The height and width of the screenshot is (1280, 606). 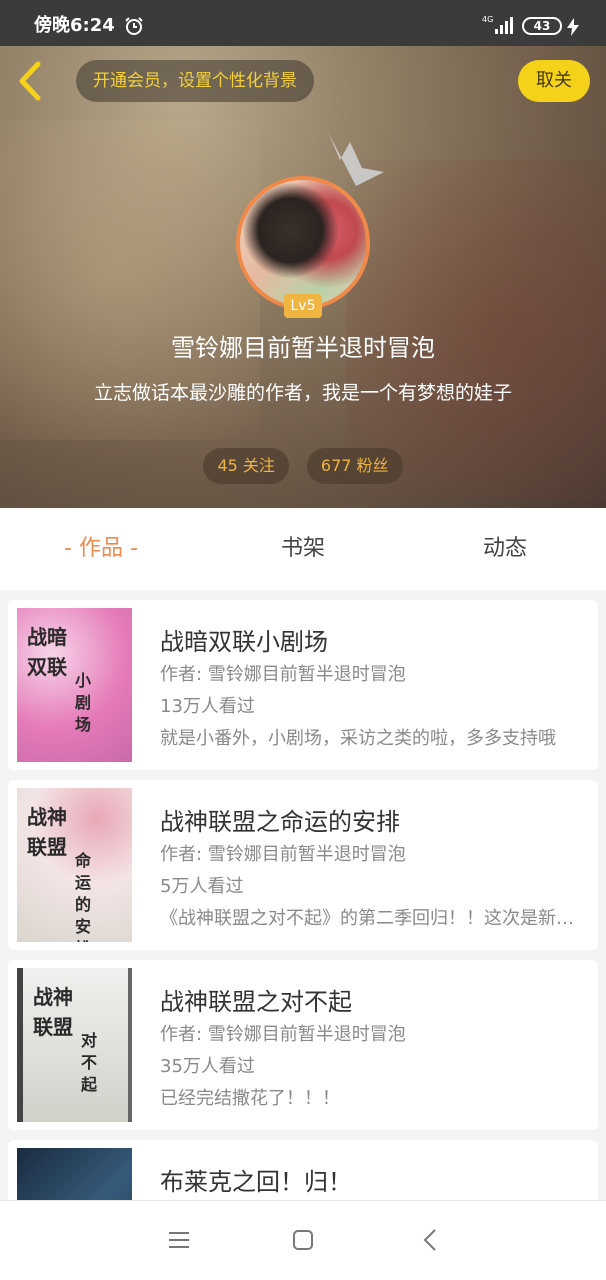 I want to click on crown-icon, so click(x=356, y=159).